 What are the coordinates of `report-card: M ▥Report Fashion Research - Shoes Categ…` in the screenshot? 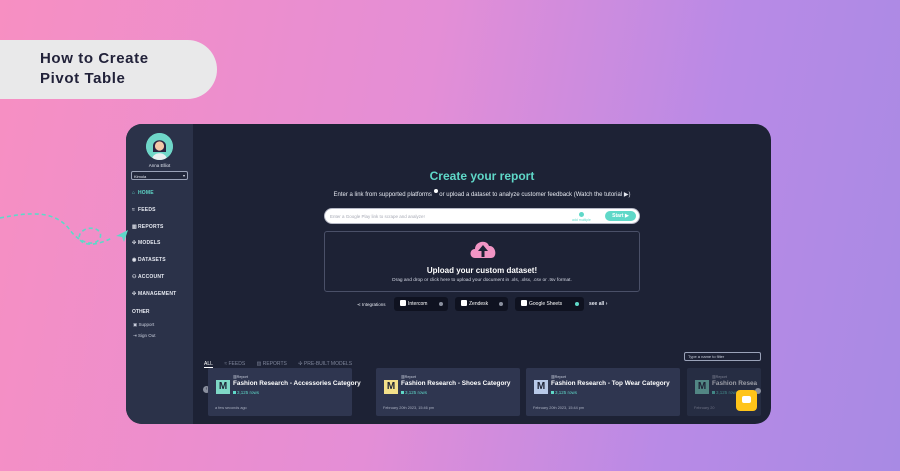 It's located at (448, 392).